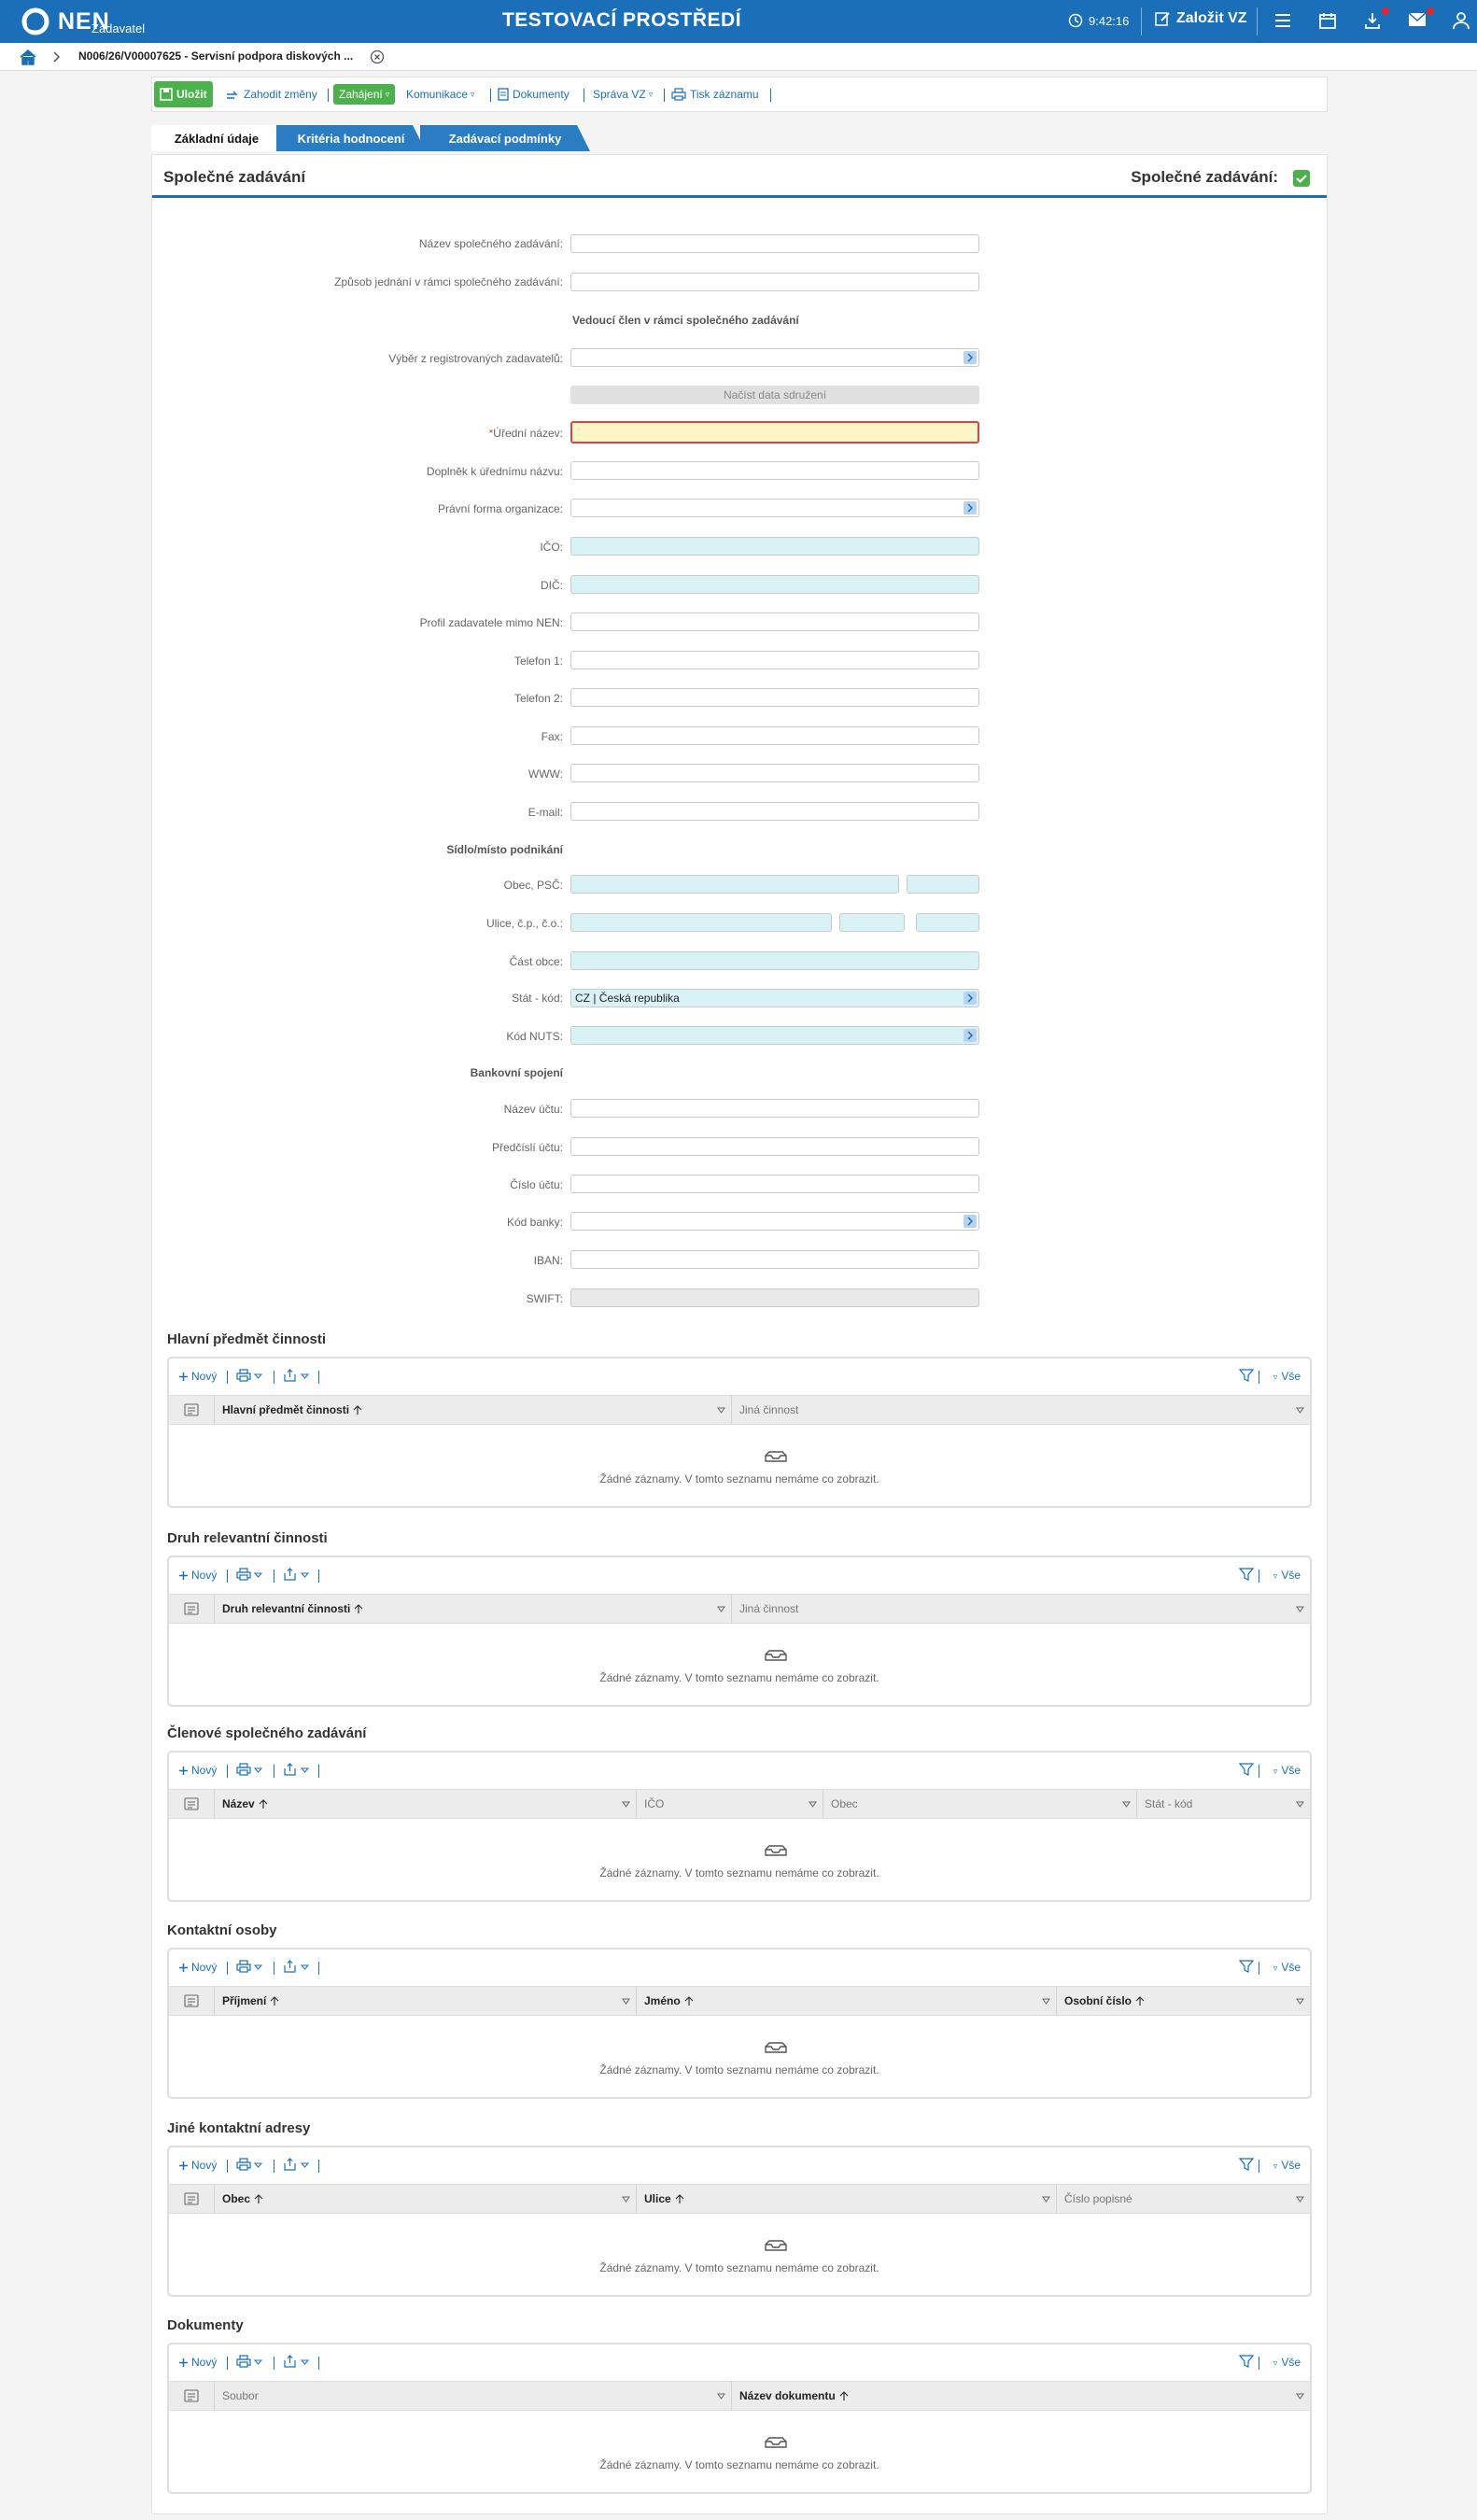 The height and width of the screenshot is (2520, 1477). What do you see at coordinates (774, 1108) in the screenshot?
I see `account-name-input` at bounding box center [774, 1108].